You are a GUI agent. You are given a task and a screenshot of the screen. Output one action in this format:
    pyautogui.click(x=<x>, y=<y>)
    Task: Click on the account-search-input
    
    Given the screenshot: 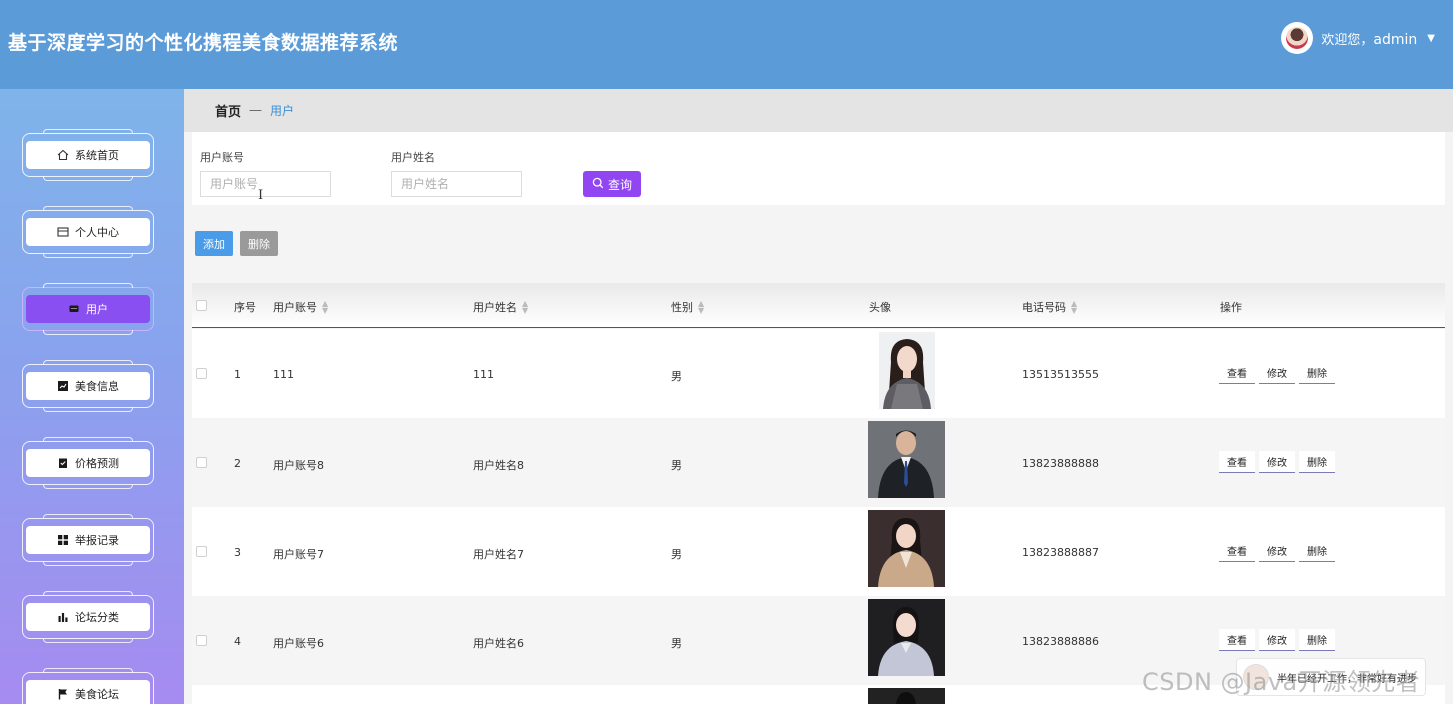 What is the action you would take?
    pyautogui.click(x=265, y=184)
    